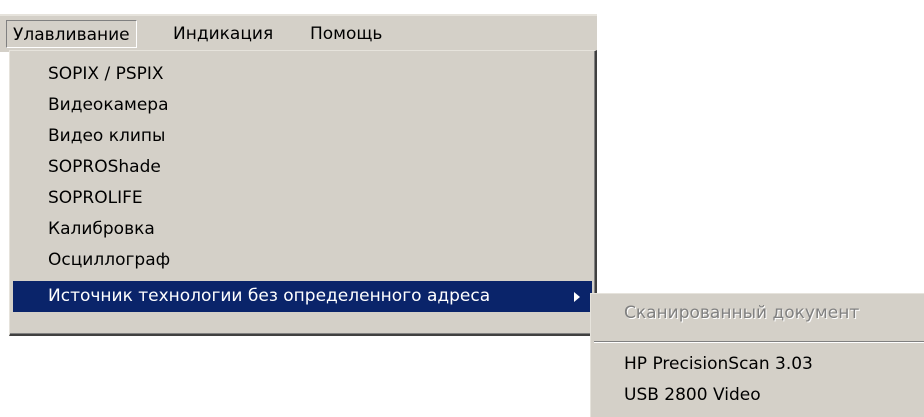 The height and width of the screenshot is (417, 924). What do you see at coordinates (302, 167) in the screenshot?
I see `menu-item-soproshade: SOPROShade` at bounding box center [302, 167].